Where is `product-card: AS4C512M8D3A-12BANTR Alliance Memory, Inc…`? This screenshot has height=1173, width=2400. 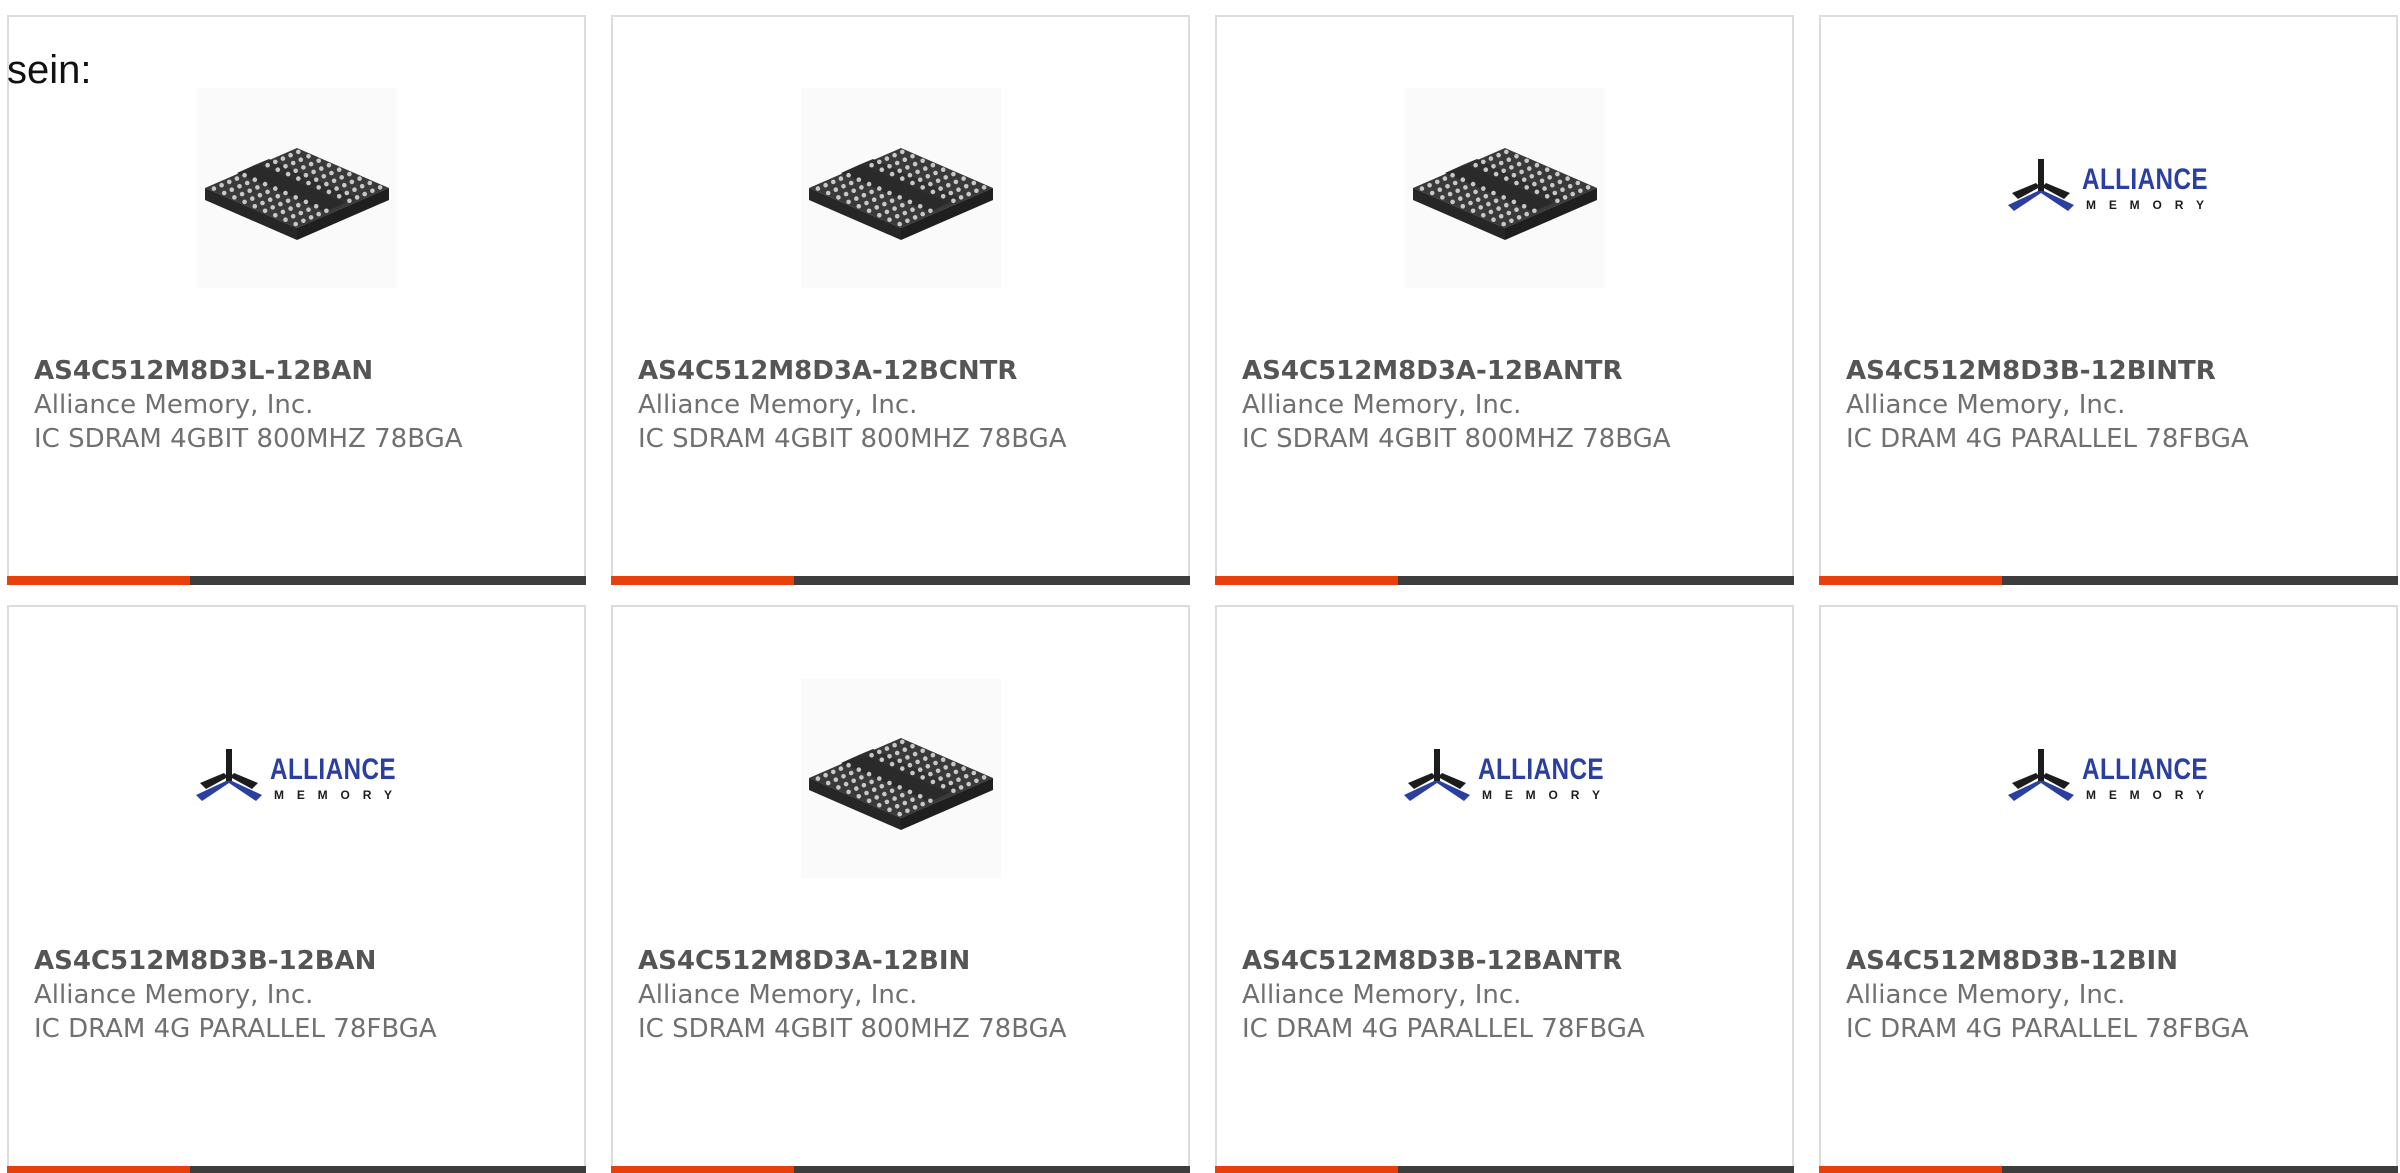 product-card: AS4C512M8D3A-12BANTR Alliance Memory, Inc… is located at coordinates (1504, 300).